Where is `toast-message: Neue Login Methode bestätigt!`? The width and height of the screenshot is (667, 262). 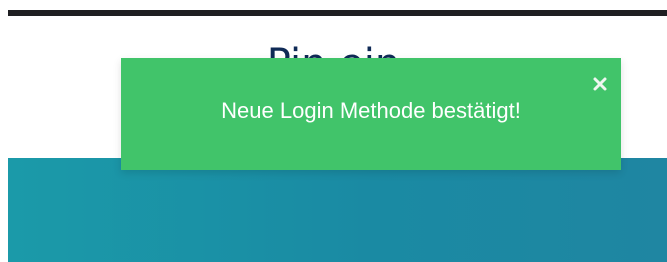 toast-message: Neue Login Methode bestätigt! is located at coordinates (371, 110).